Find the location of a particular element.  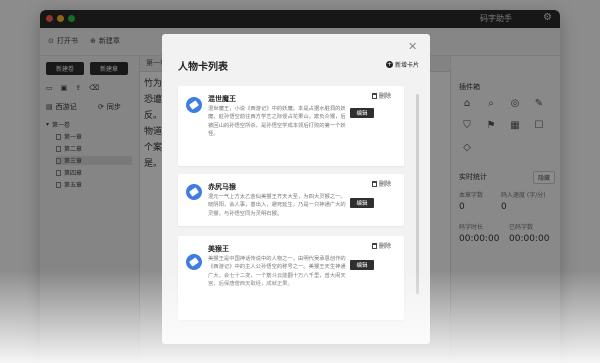

modal-title: 人物卡列表 is located at coordinates (203, 67).